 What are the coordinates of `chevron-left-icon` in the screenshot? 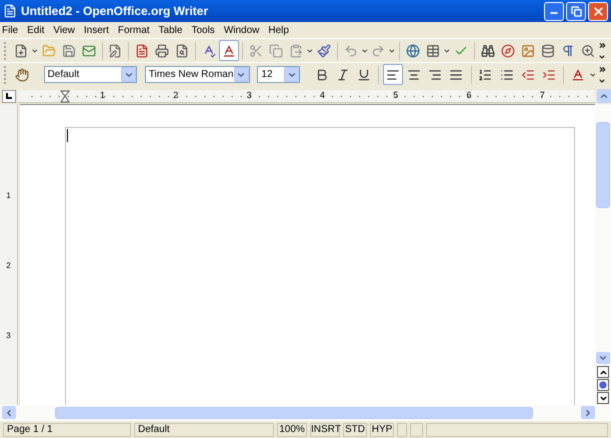 It's located at (9, 413).